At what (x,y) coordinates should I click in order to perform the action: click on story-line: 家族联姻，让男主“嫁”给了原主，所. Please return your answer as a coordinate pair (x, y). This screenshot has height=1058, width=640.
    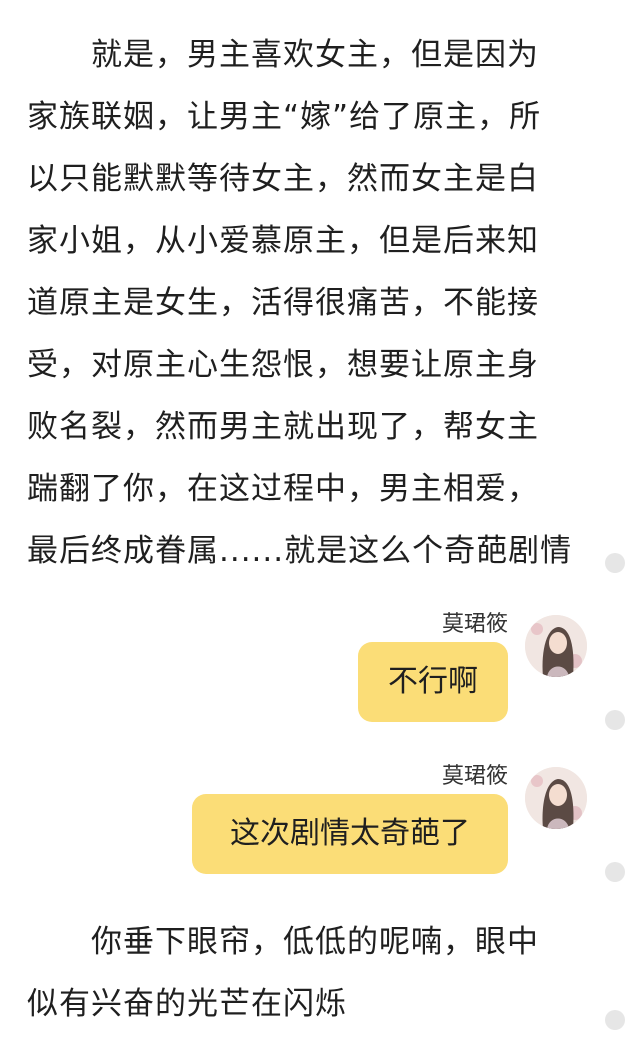
    Looking at the image, I should click on (284, 117).